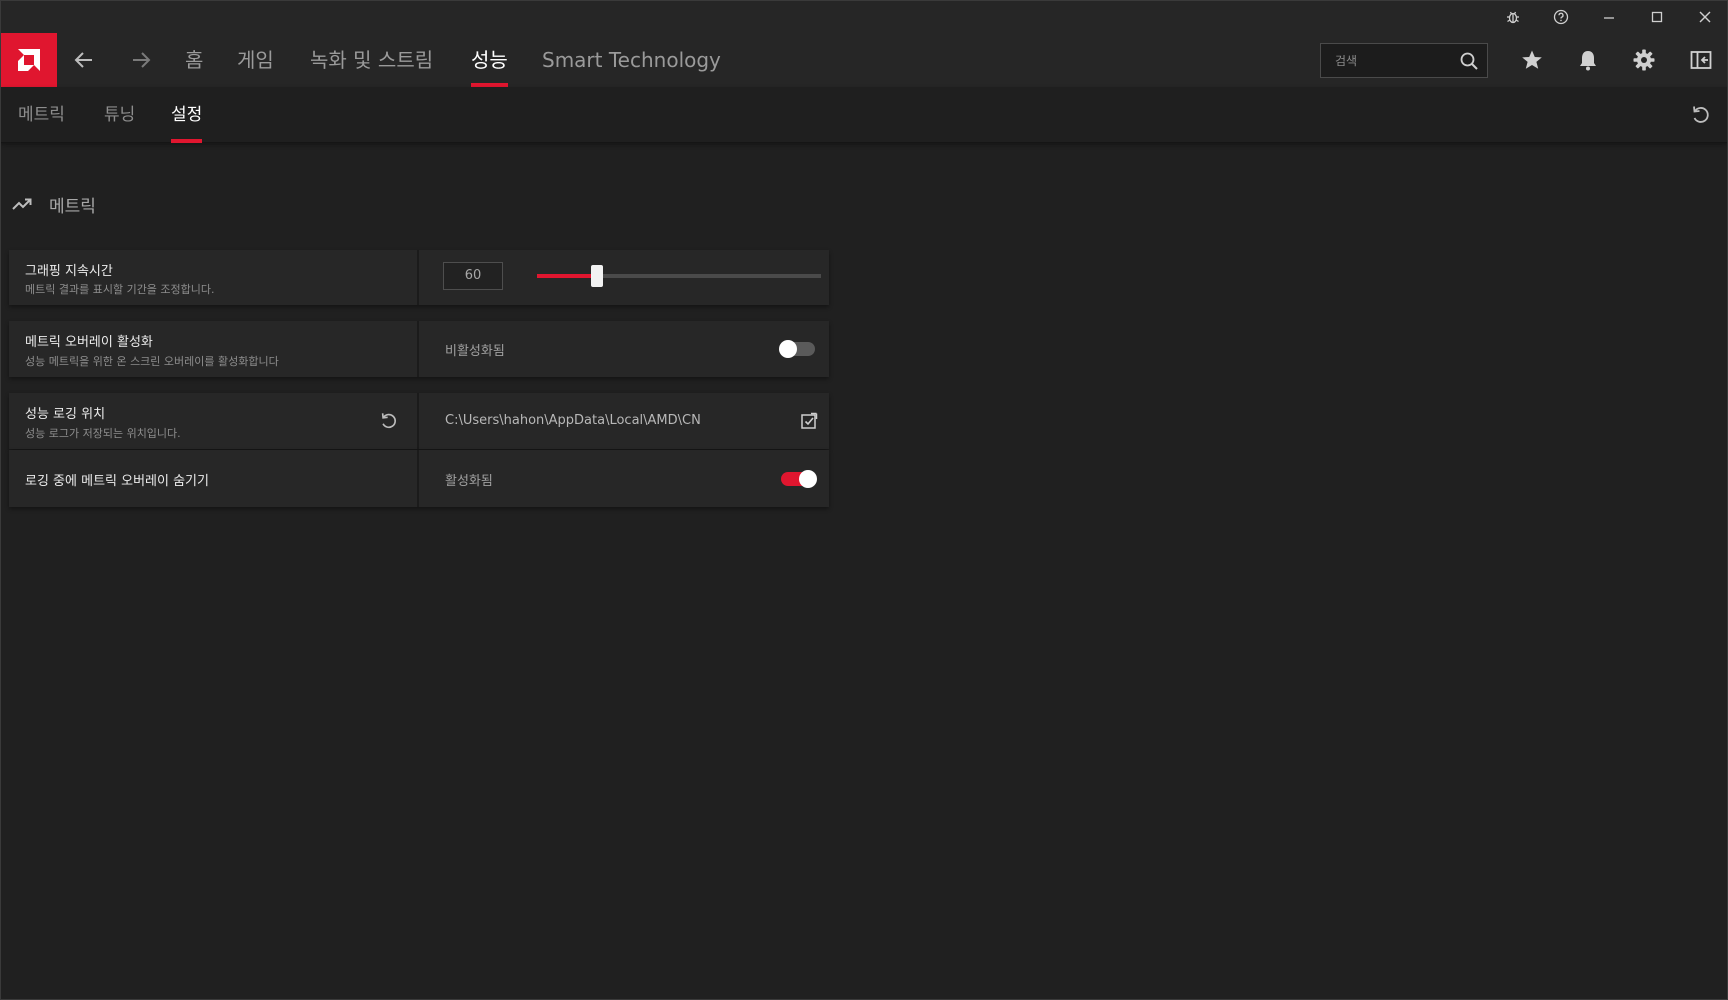  I want to click on reset-location-button, so click(389, 421).